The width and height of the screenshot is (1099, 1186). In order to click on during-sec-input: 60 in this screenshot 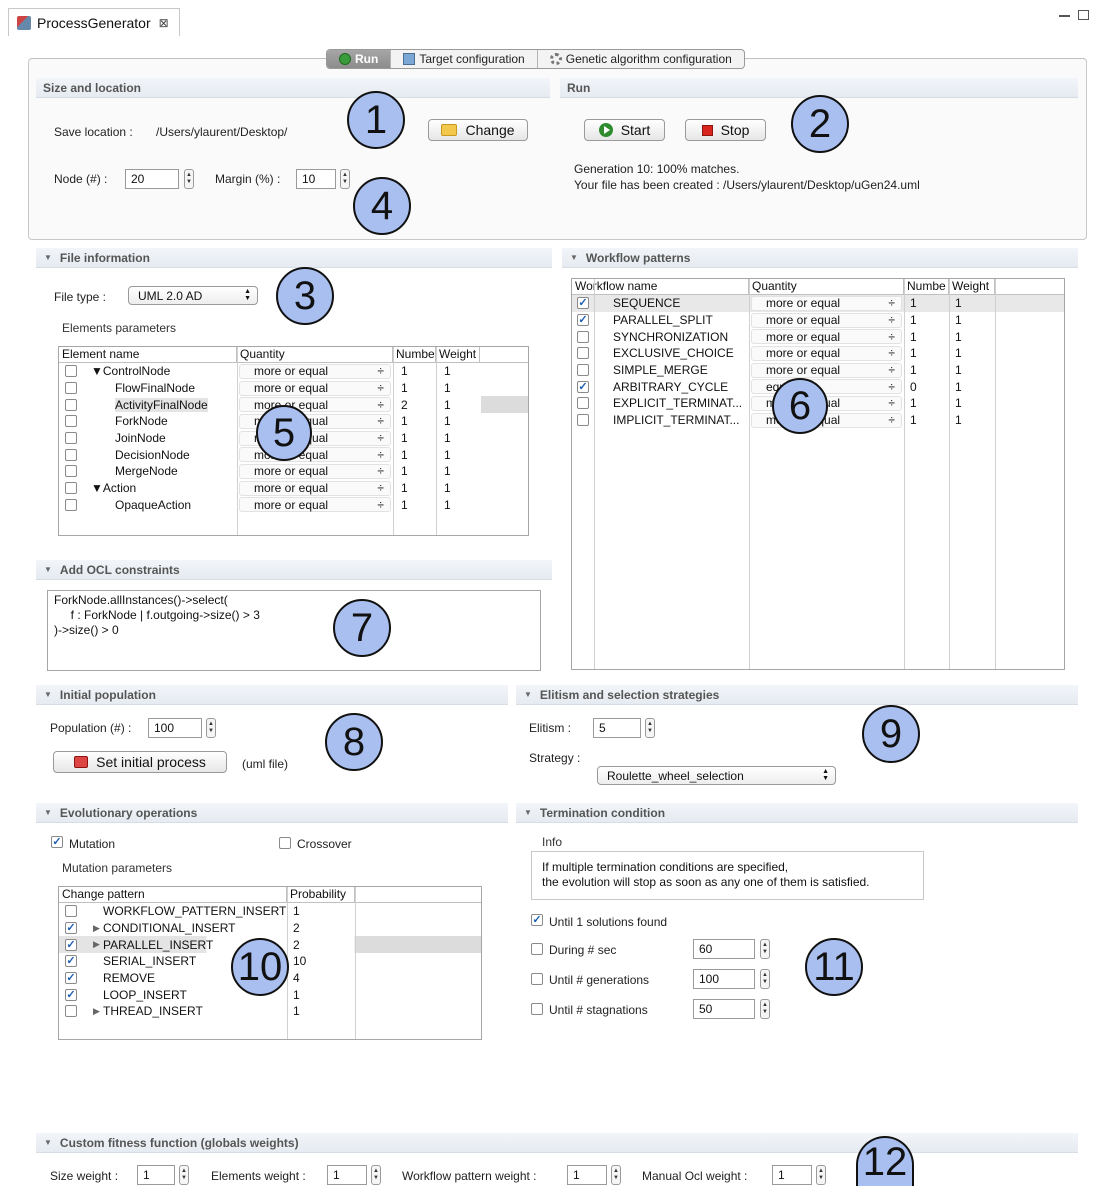, I will do `click(724, 949)`.